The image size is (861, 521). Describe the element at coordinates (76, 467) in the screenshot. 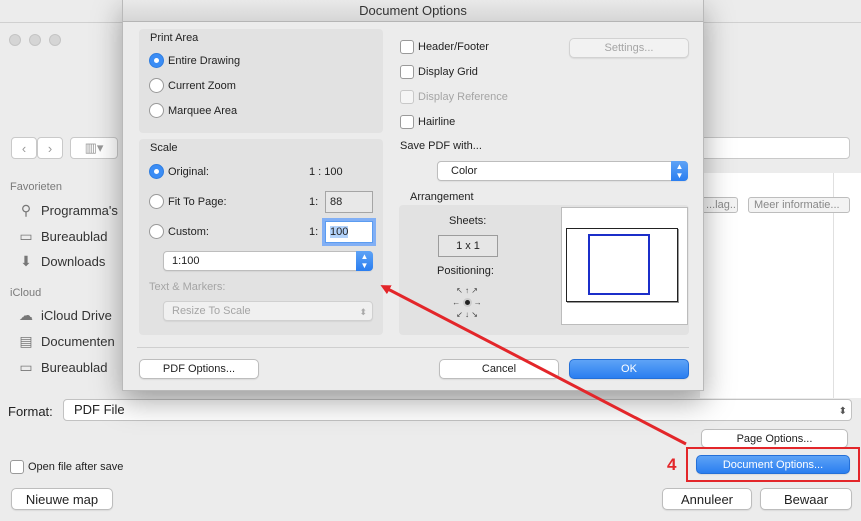

I see `open-after-save-label: Open file after save` at that location.